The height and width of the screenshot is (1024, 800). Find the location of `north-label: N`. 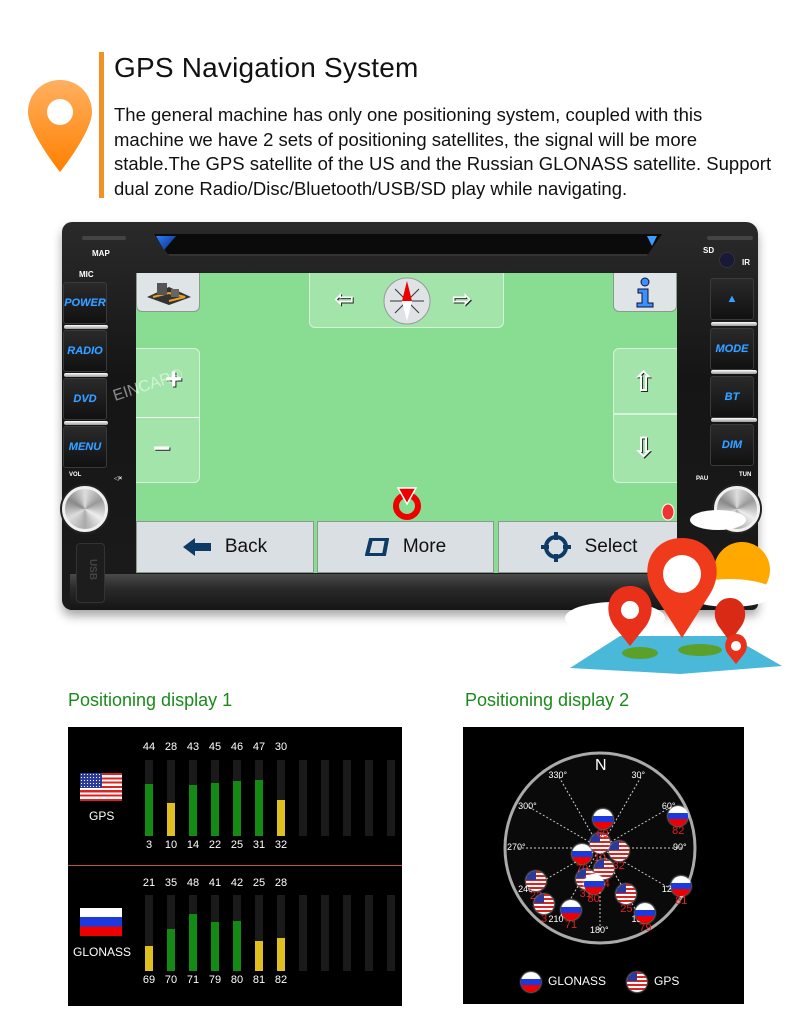

north-label: N is located at coordinates (601, 765).